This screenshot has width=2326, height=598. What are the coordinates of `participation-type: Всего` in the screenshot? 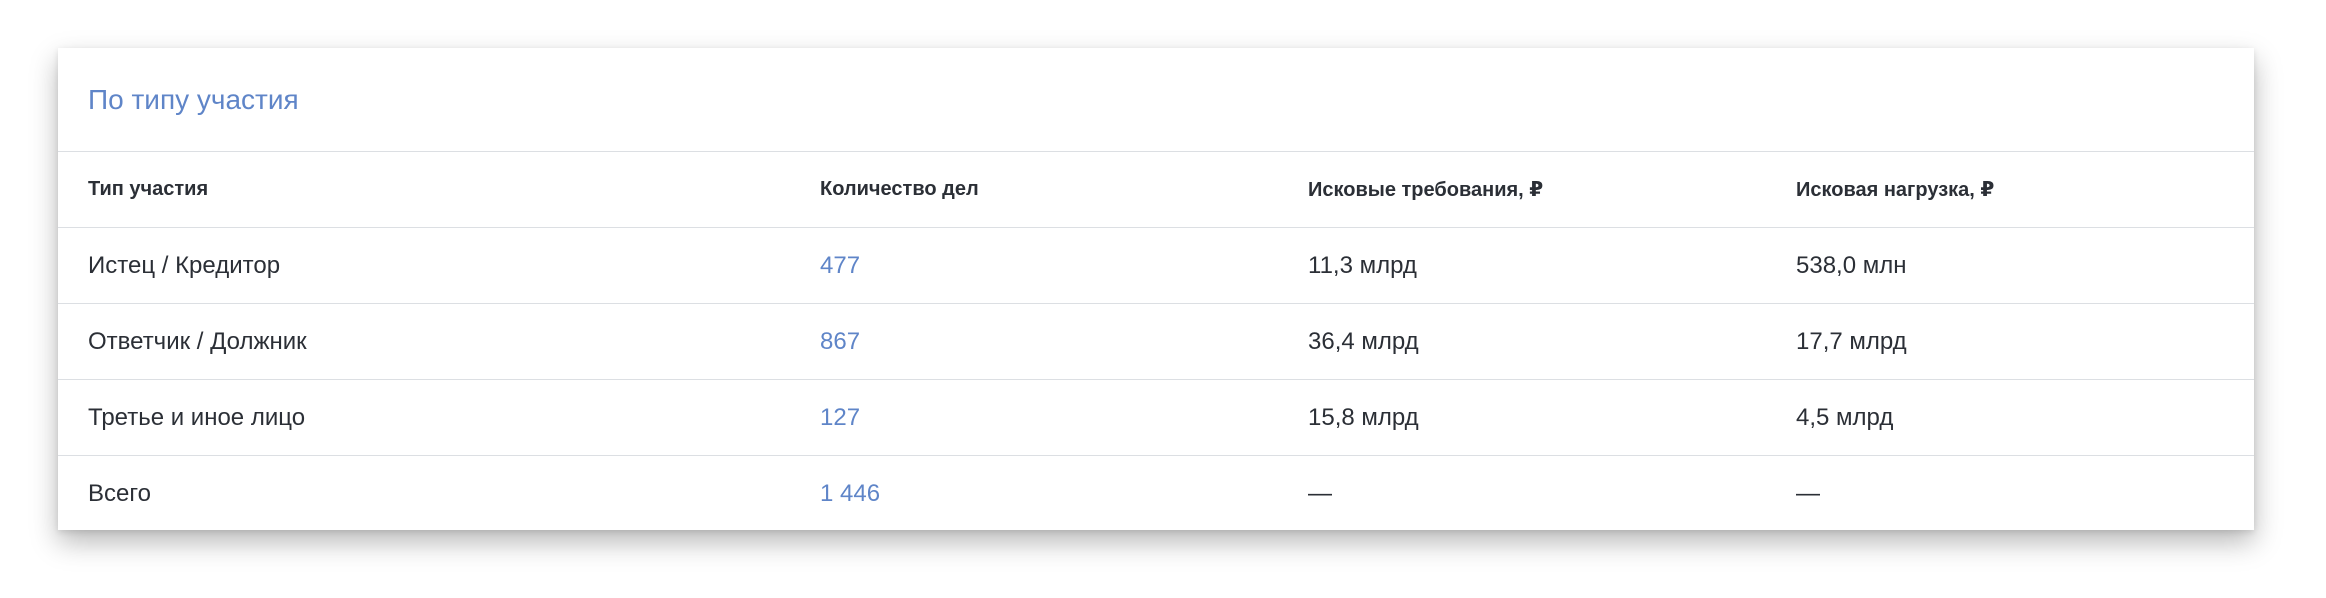 It's located at (119, 493).